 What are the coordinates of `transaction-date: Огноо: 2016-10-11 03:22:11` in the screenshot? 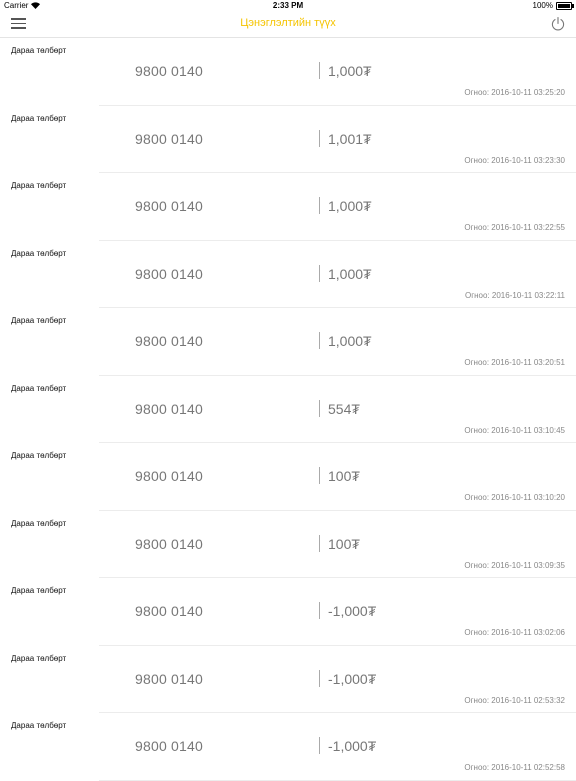 It's located at (515, 295).